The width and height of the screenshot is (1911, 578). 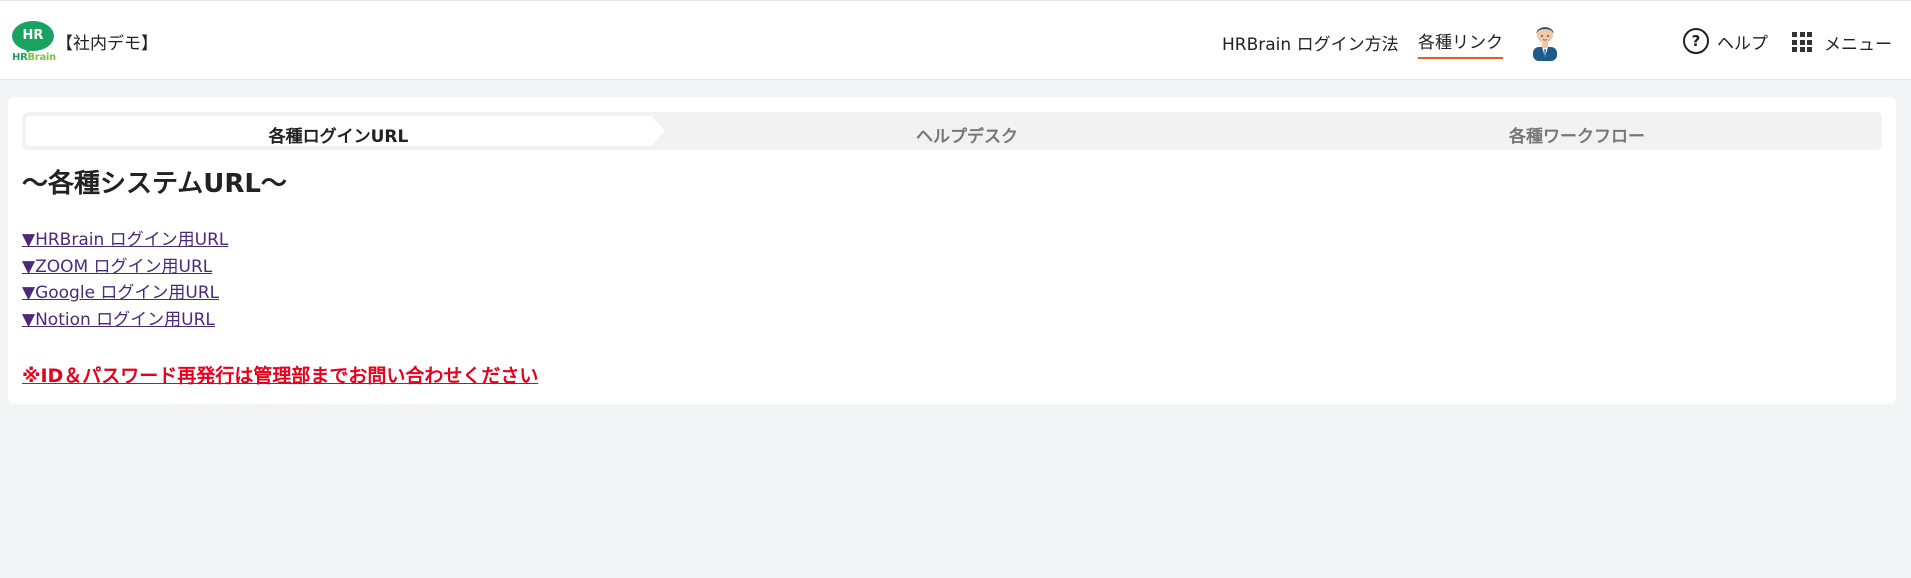 What do you see at coordinates (125, 293) in the screenshot?
I see `google-login-link: ▼Google ログイン用URL` at bounding box center [125, 293].